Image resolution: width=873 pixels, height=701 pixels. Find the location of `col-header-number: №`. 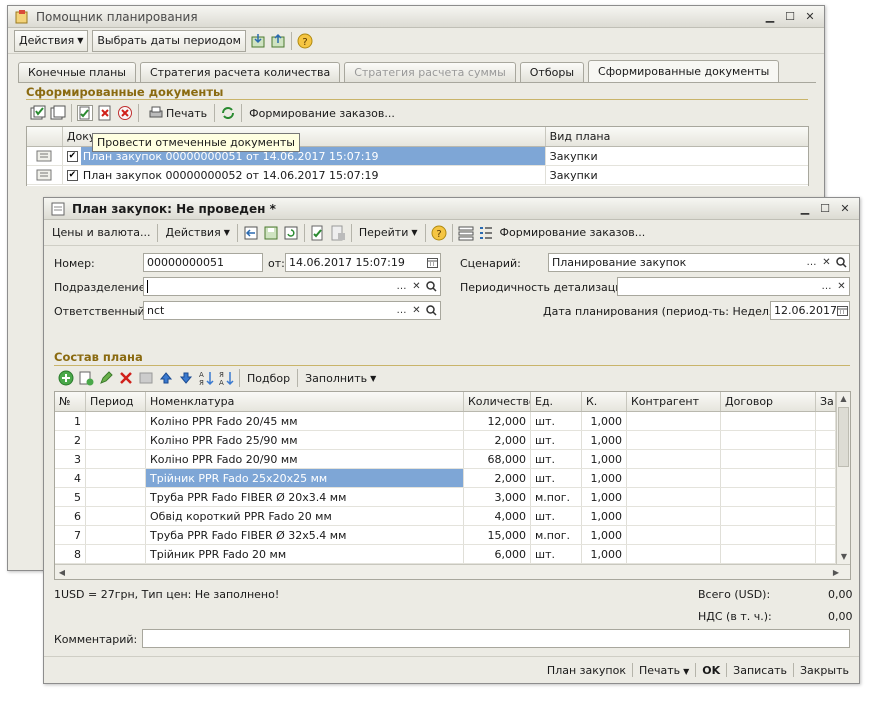

col-header-number: № is located at coordinates (70, 401).